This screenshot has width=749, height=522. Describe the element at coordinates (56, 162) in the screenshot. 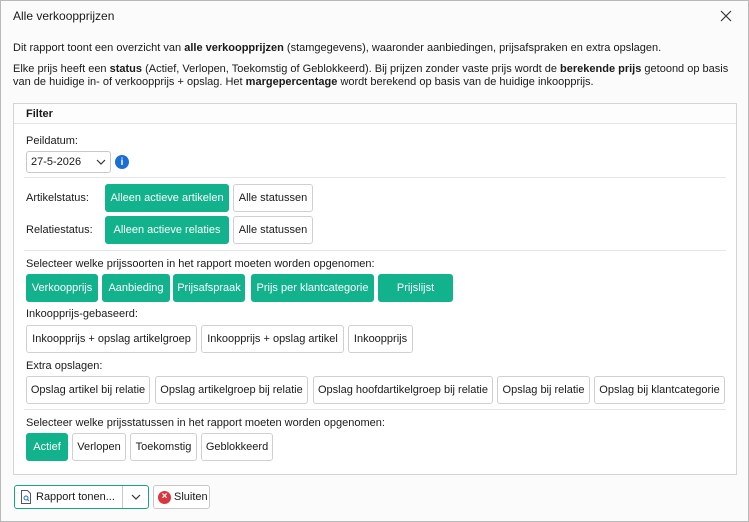

I see `peildatum-value: 27-5-2026` at that location.